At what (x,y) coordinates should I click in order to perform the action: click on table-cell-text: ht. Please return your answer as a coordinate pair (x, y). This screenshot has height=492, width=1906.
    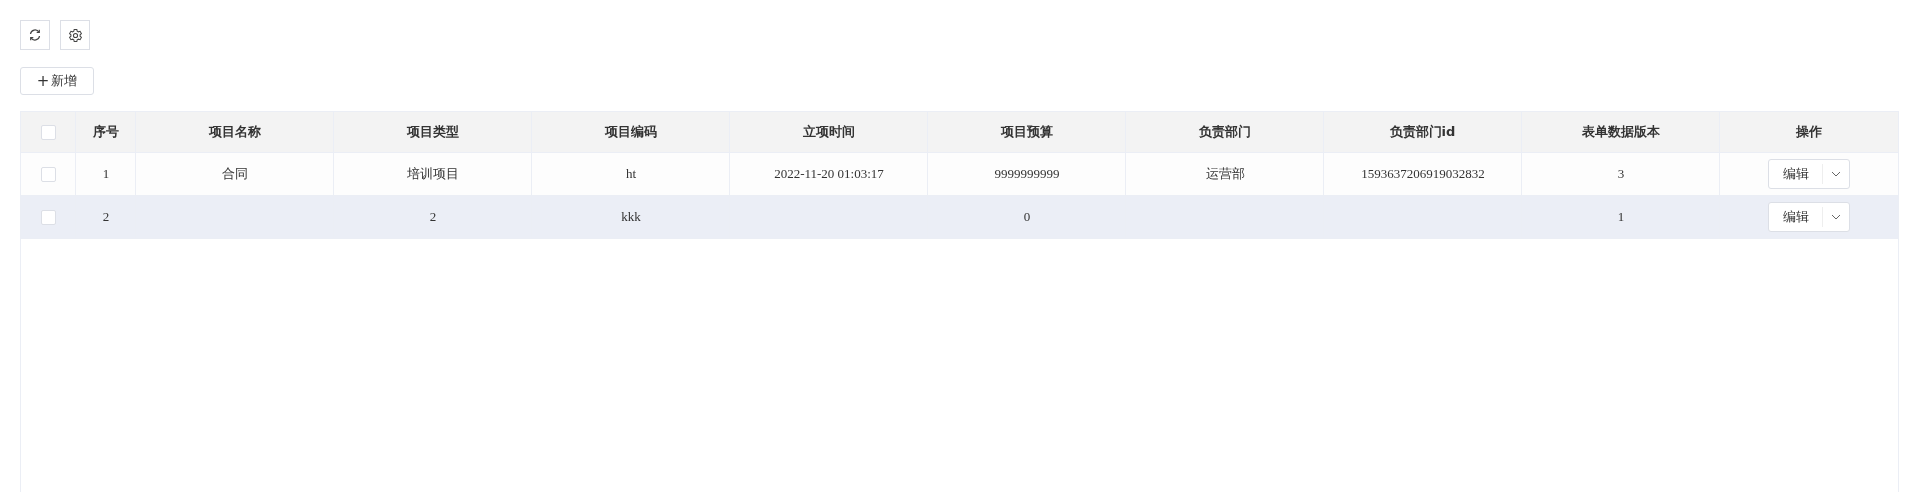
    Looking at the image, I should click on (631, 174).